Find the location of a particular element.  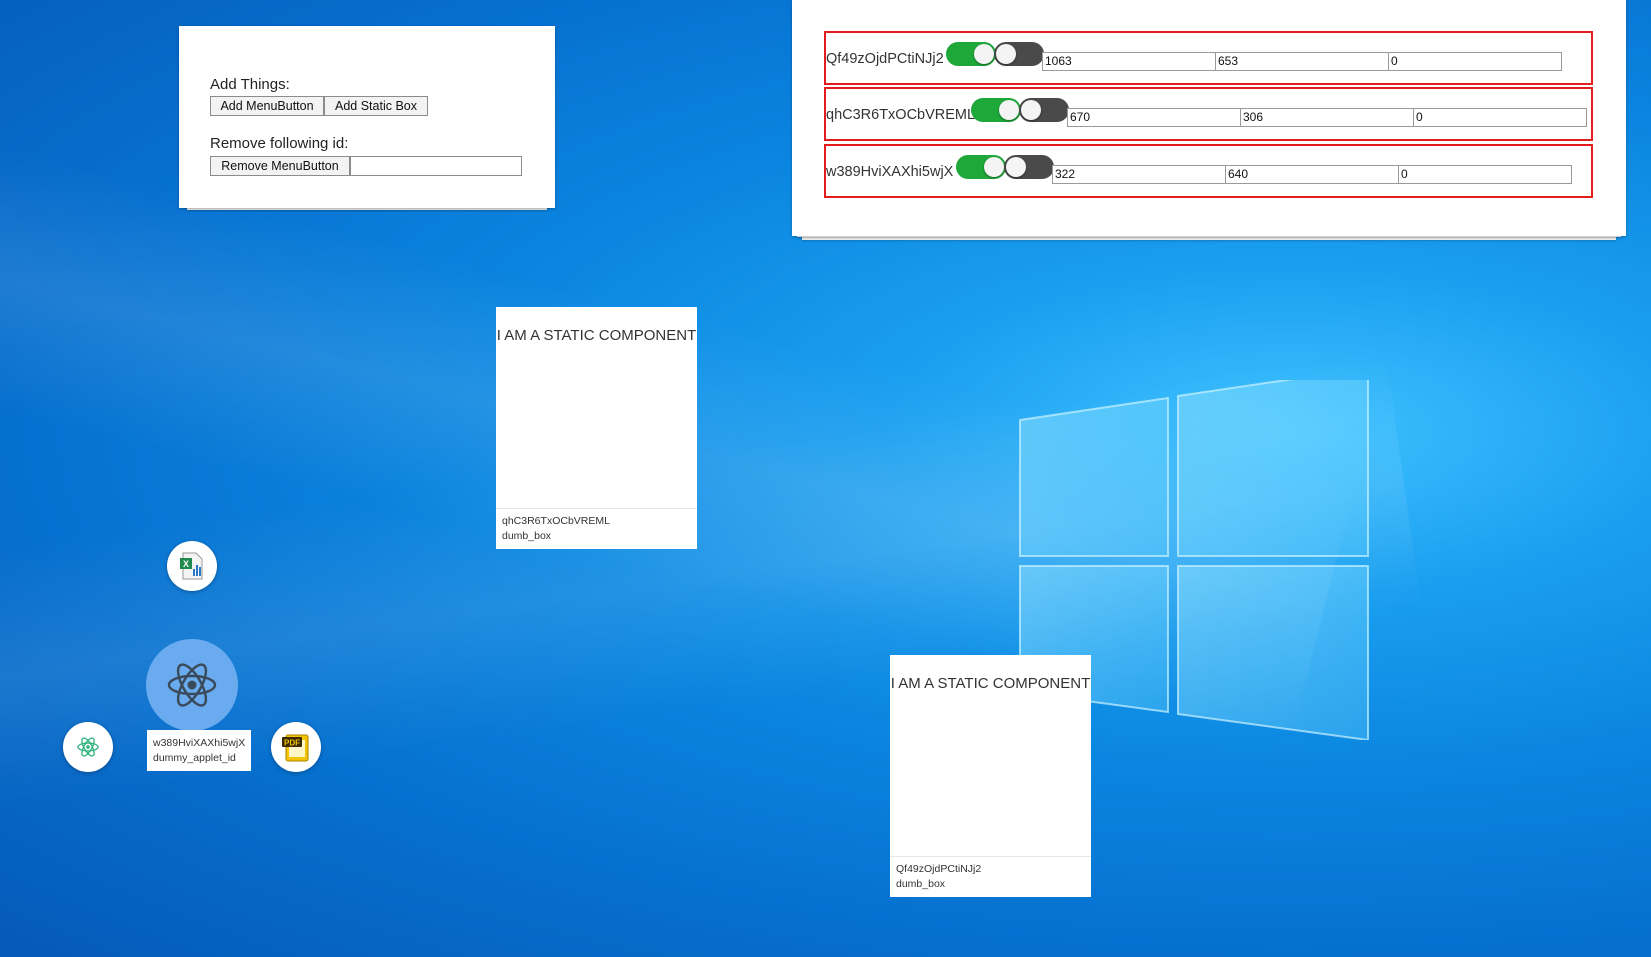

excel-file-icon: X is located at coordinates (191, 566).